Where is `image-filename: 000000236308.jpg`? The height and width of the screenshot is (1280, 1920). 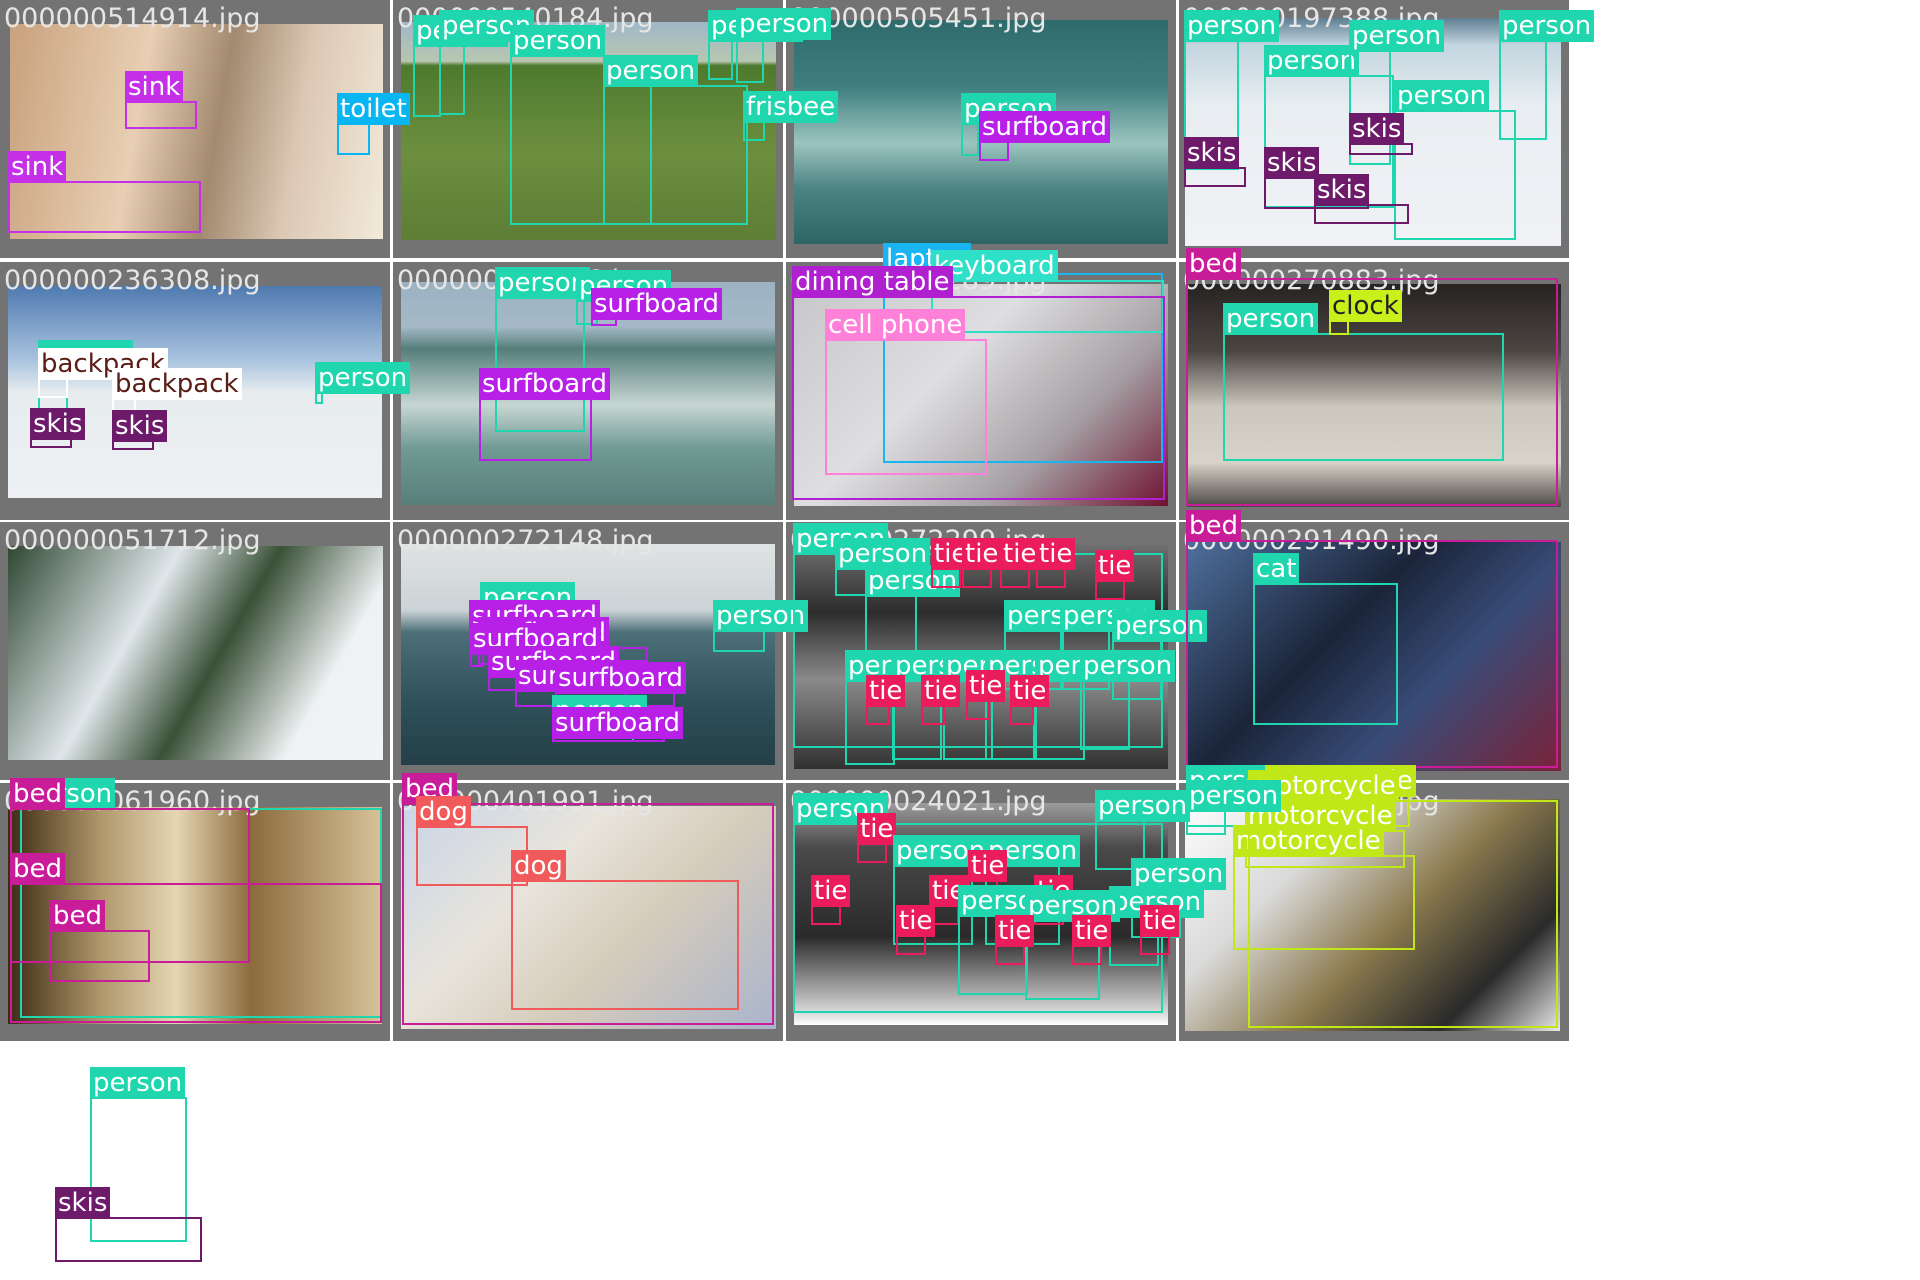
image-filename: 000000236308.jpg is located at coordinates (132, 280).